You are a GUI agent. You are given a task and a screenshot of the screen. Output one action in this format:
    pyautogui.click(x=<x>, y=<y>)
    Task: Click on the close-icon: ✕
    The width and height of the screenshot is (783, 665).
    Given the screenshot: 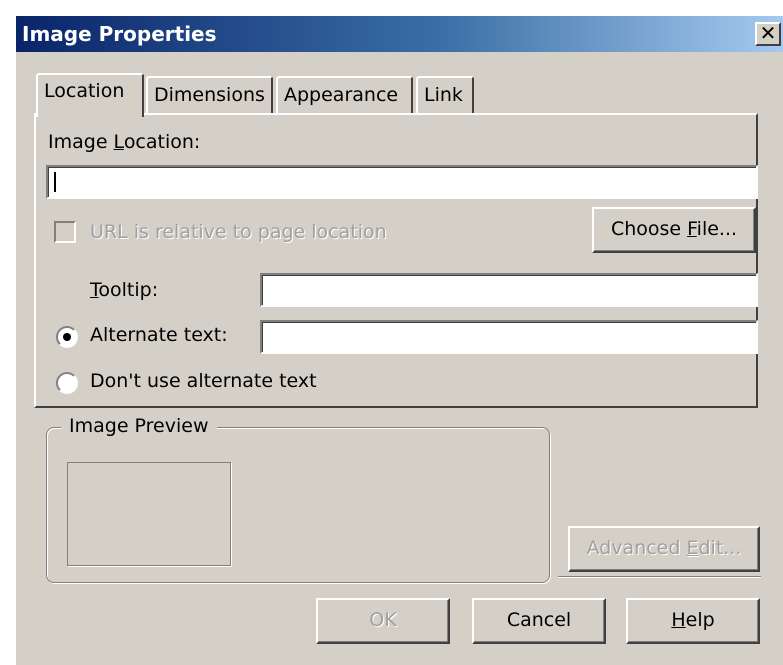 What is the action you would take?
    pyautogui.click(x=768, y=33)
    